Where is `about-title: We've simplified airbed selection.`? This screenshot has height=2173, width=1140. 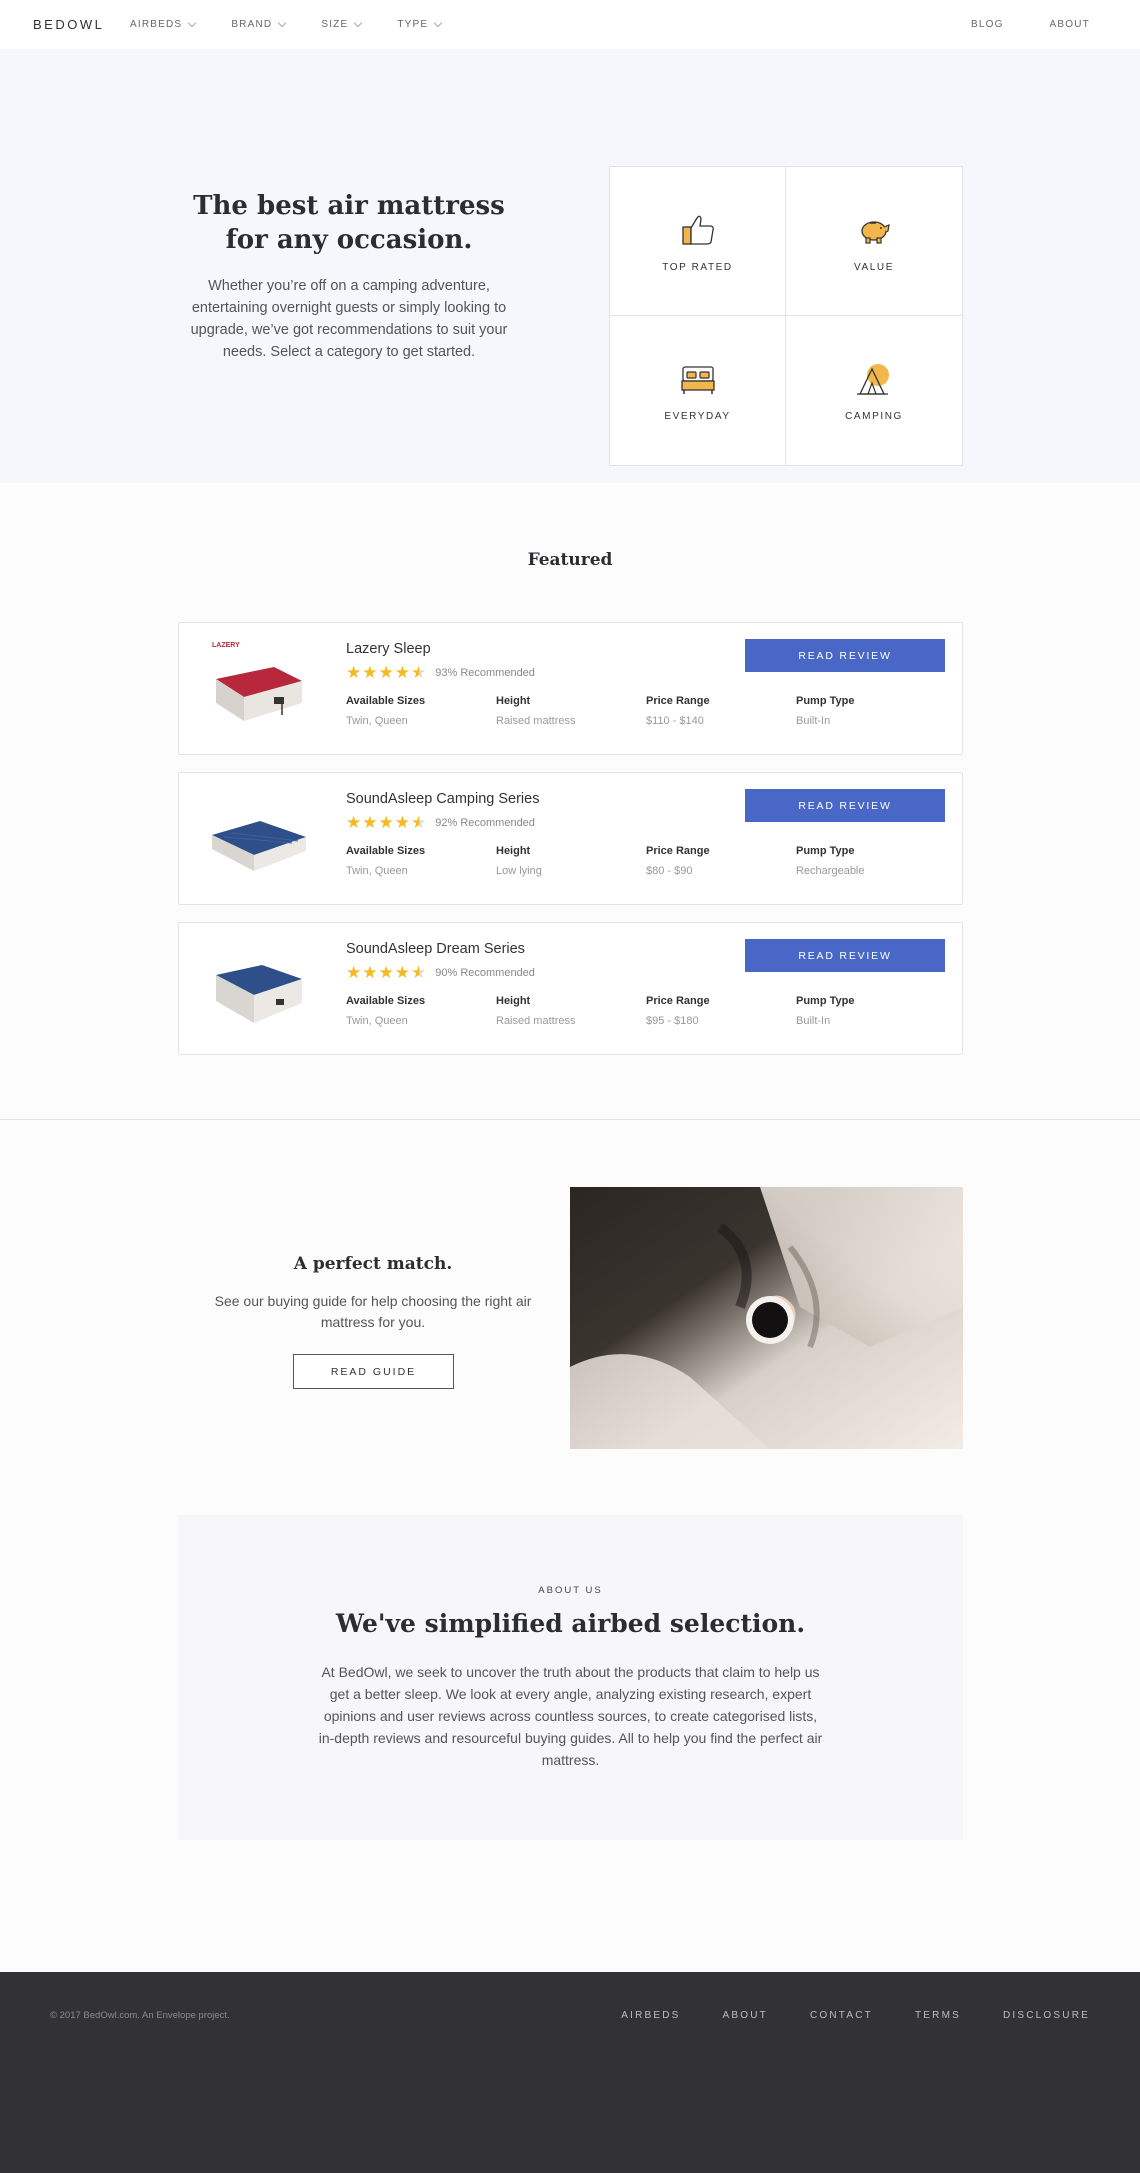 about-title: We've simplified airbed selection. is located at coordinates (570, 1623).